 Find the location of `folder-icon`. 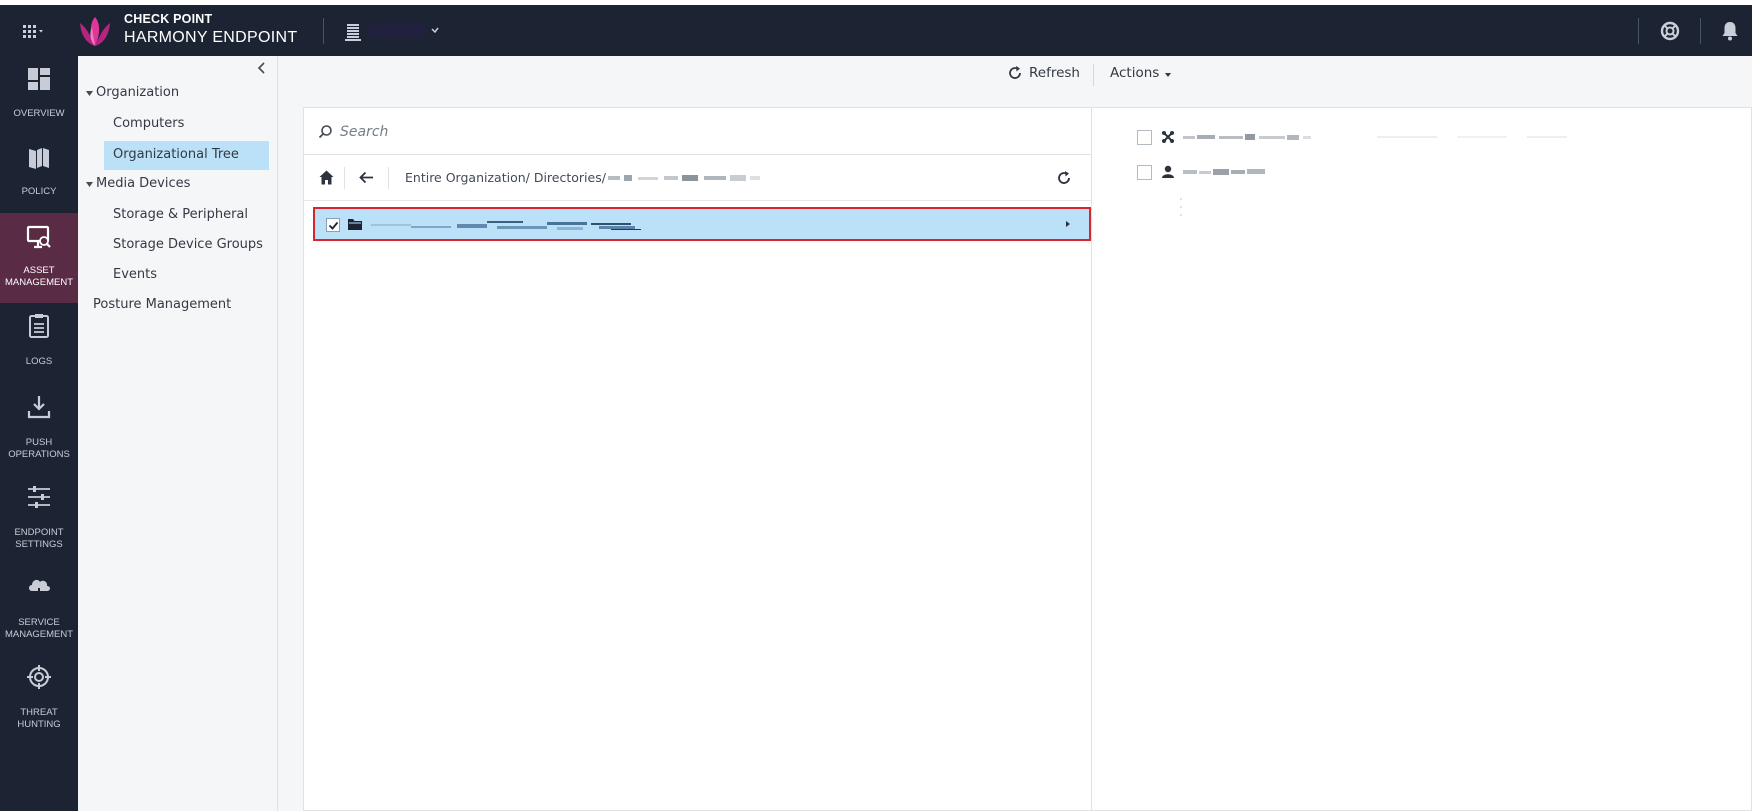

folder-icon is located at coordinates (355, 224).